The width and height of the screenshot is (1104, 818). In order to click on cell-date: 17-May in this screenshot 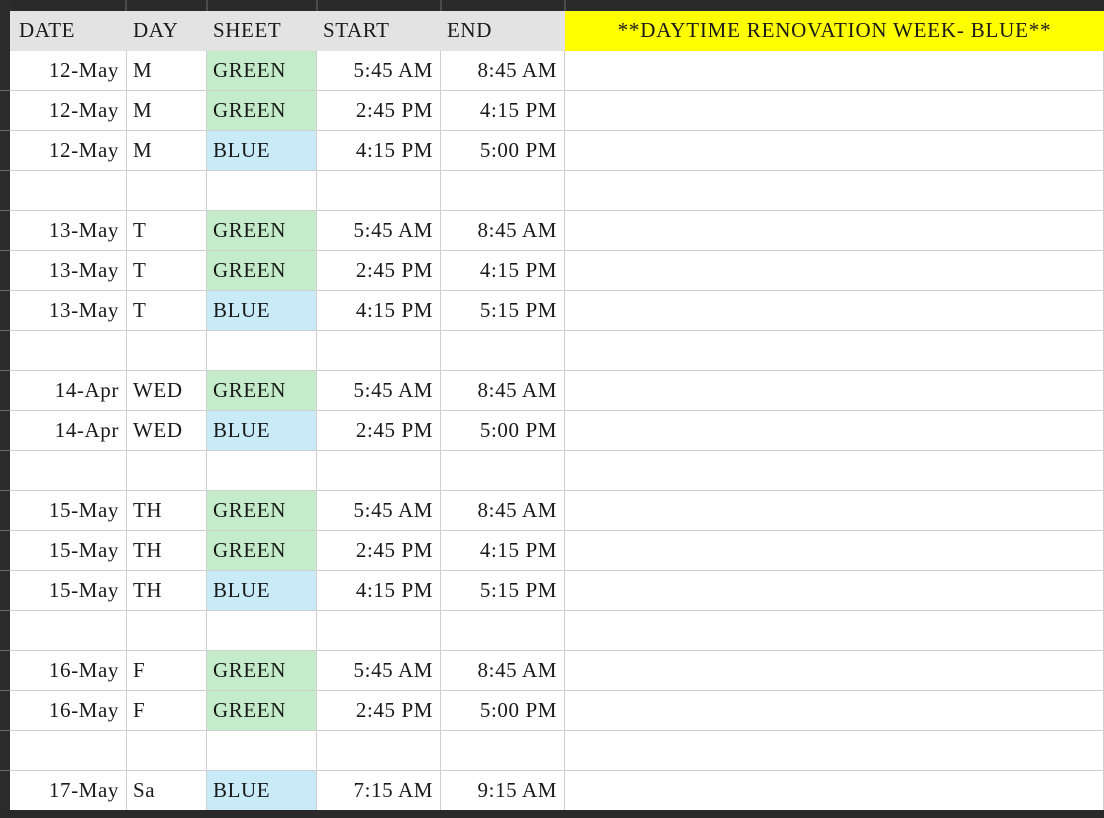, I will do `click(68, 791)`.